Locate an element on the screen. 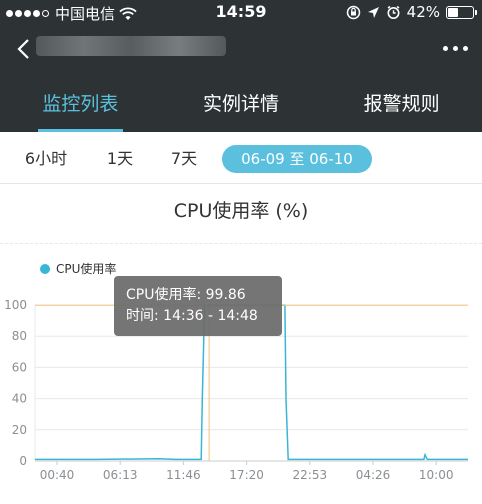 The height and width of the screenshot is (504, 482). alarm-clock-icon is located at coordinates (393, 12).